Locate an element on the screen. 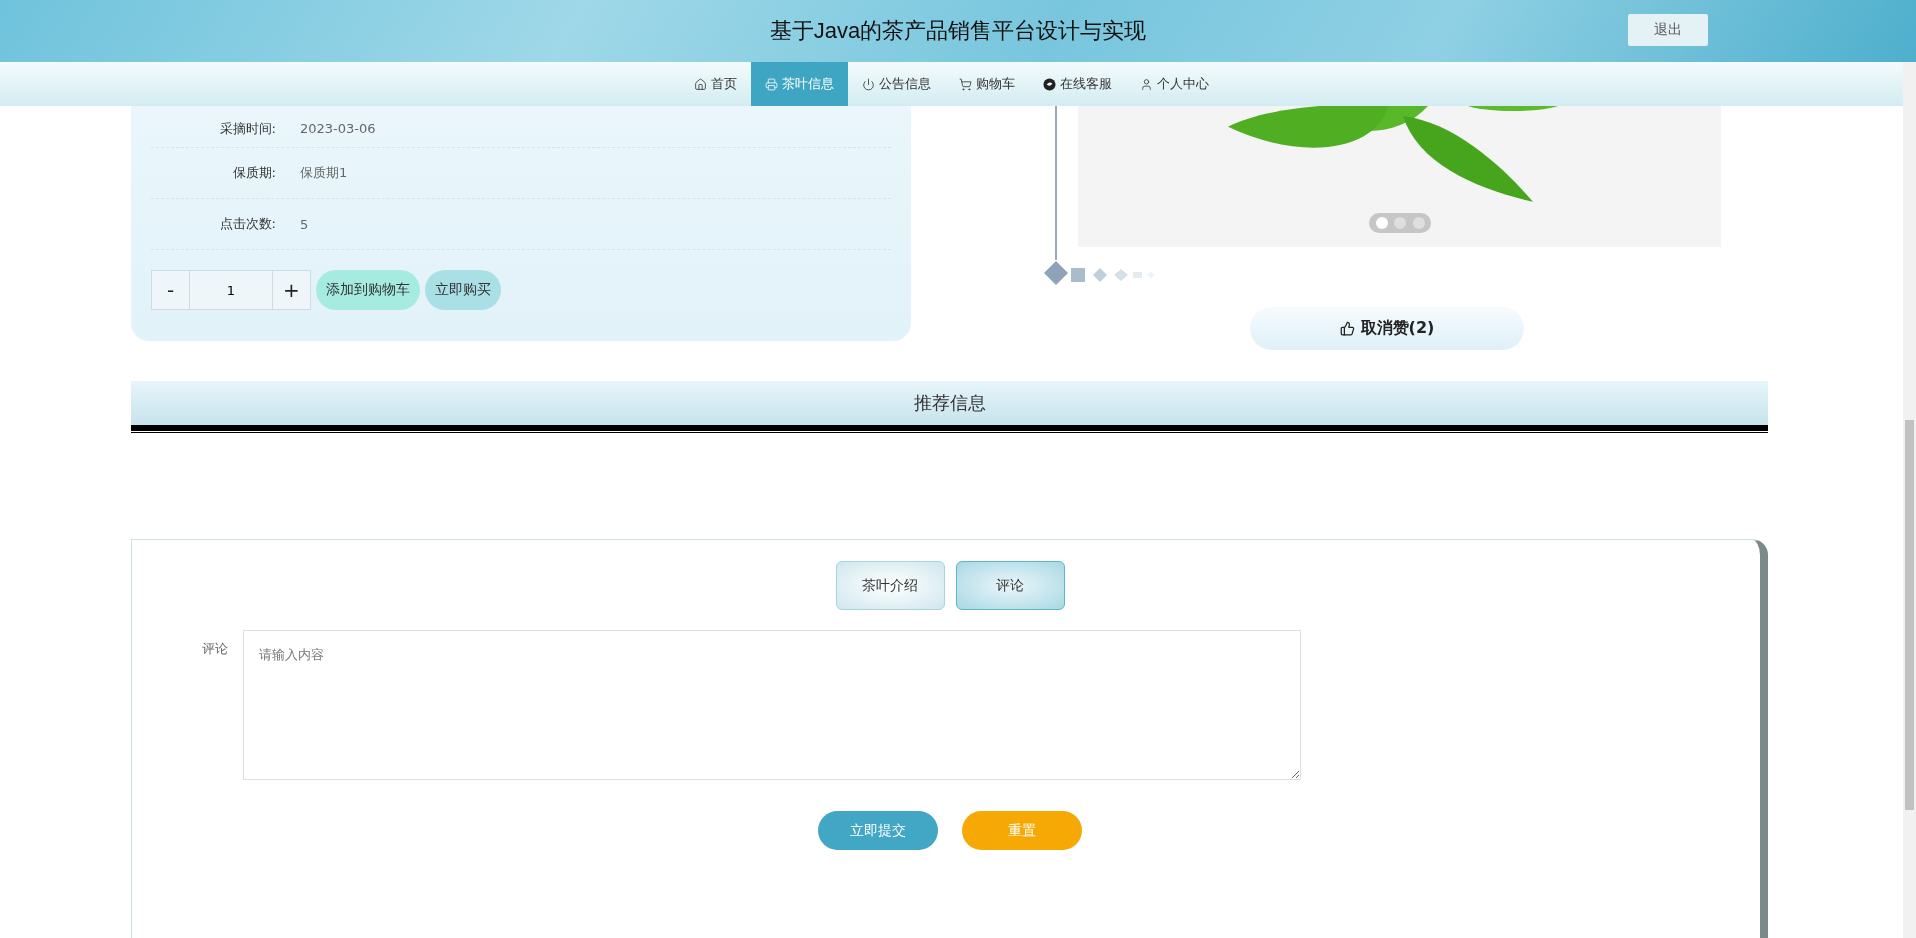  nav-label: 公告信息 is located at coordinates (905, 84).